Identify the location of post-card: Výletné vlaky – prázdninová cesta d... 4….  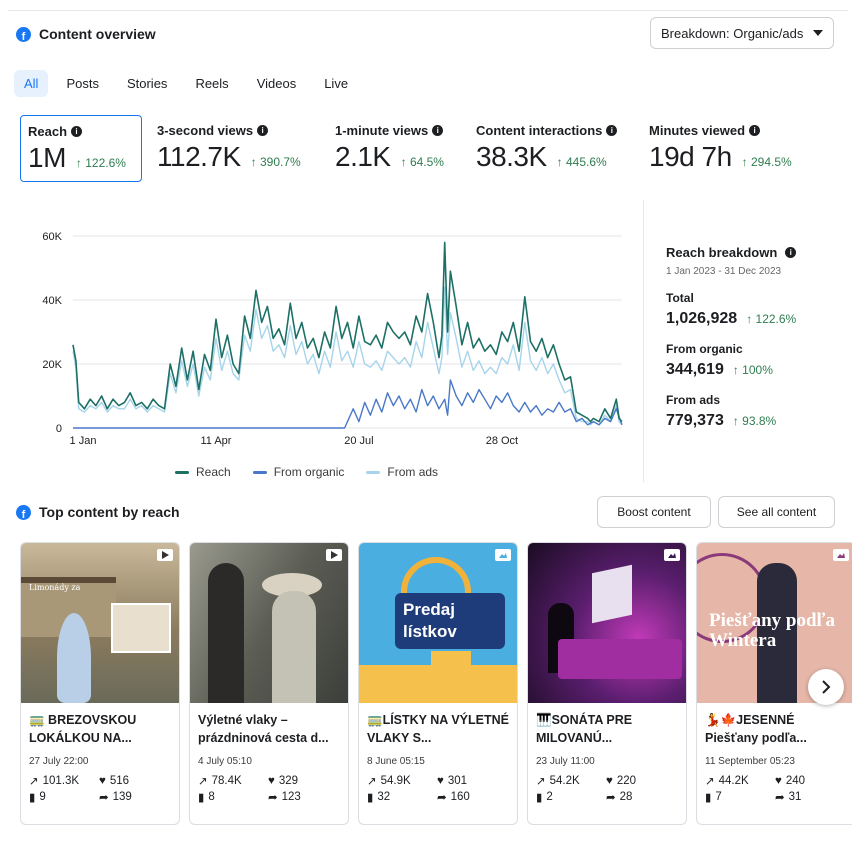
(269, 683).